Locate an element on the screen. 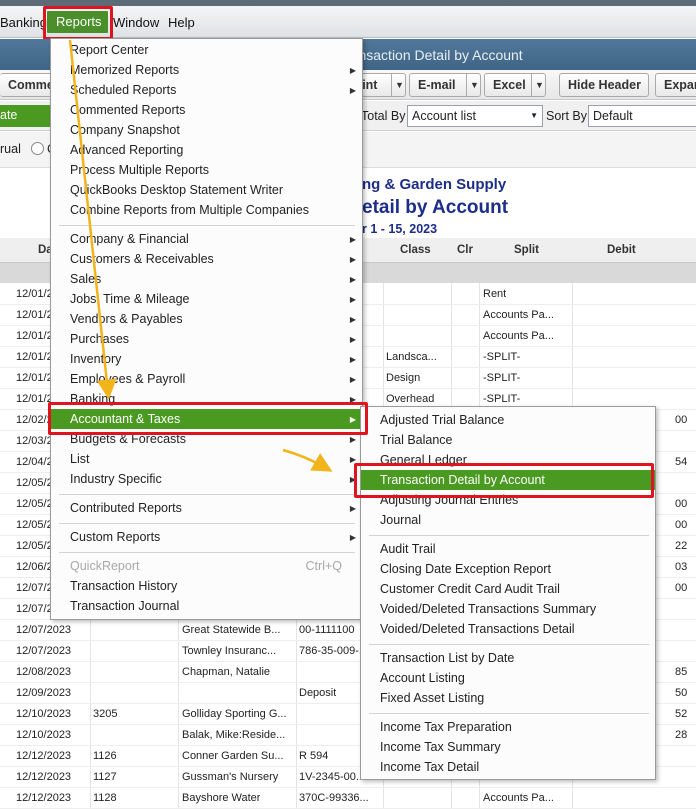  annotation-arrow-down is located at coordinates (92, 219).